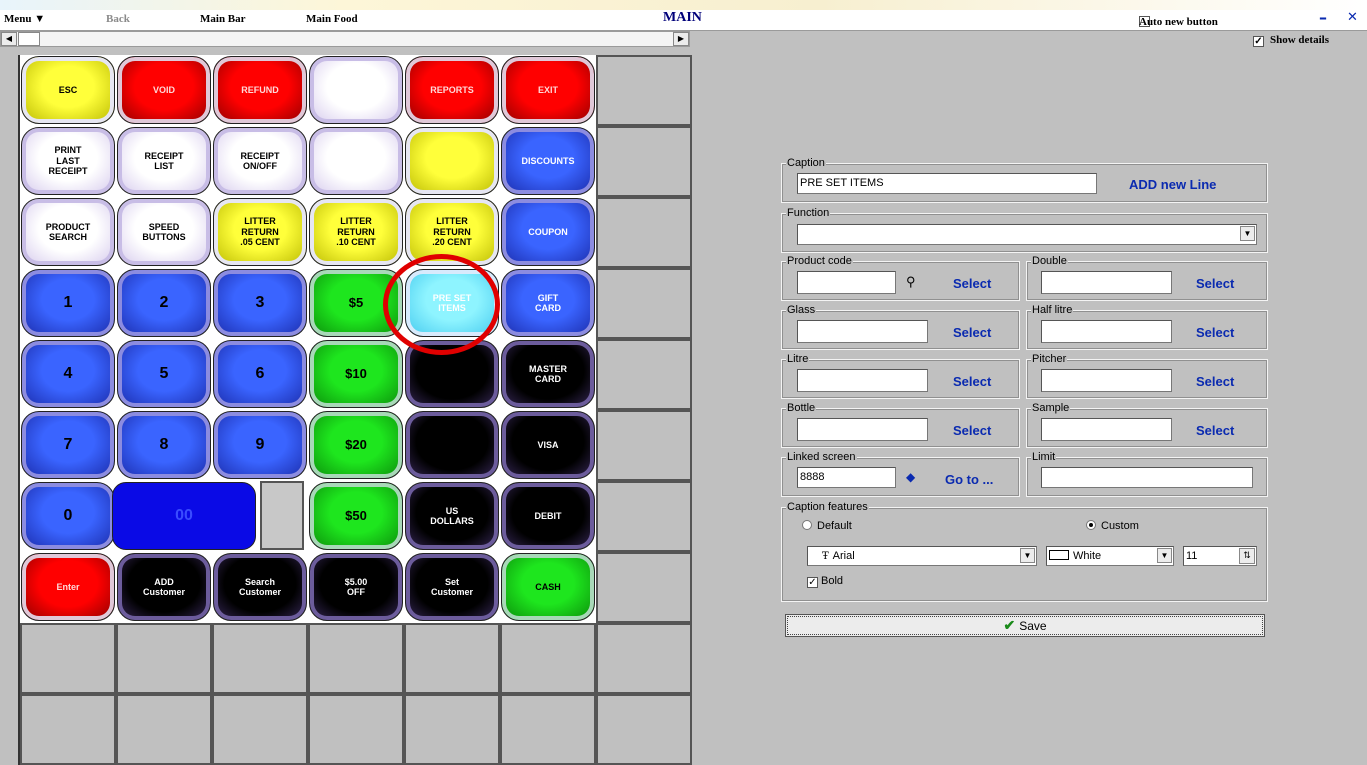  What do you see at coordinates (1220, 556) in the screenshot?
I see `font-size-stepper: 11 ⇅` at bounding box center [1220, 556].